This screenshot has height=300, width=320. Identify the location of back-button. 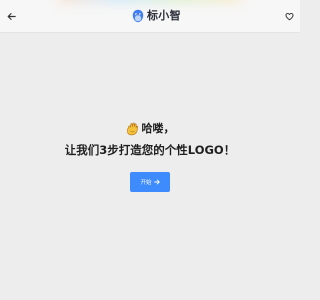
(11, 16).